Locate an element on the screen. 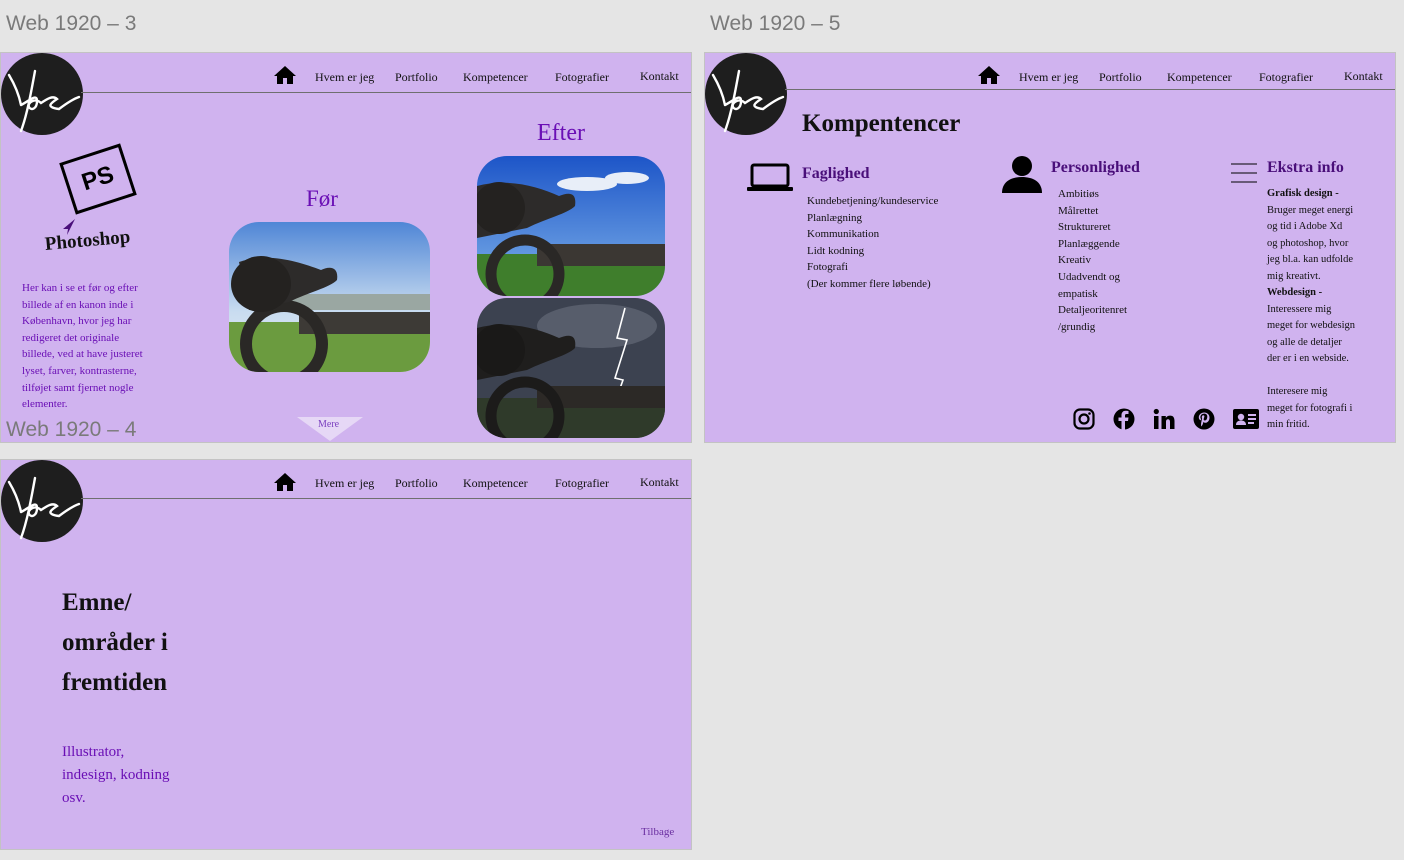 This screenshot has height=860, width=1404. page-title: Kompentencer is located at coordinates (881, 123).